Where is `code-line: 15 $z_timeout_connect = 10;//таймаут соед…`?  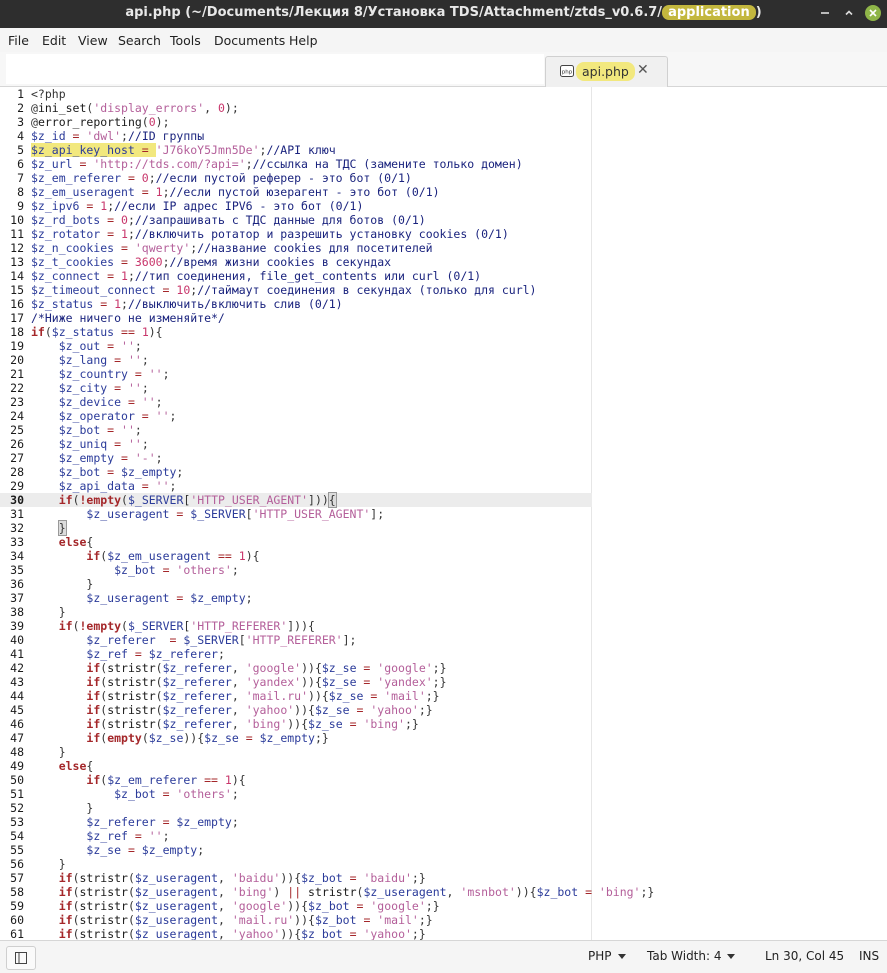
code-line: 15 $z_timeout_connect = 10;//таймаут соед… is located at coordinates (443, 290).